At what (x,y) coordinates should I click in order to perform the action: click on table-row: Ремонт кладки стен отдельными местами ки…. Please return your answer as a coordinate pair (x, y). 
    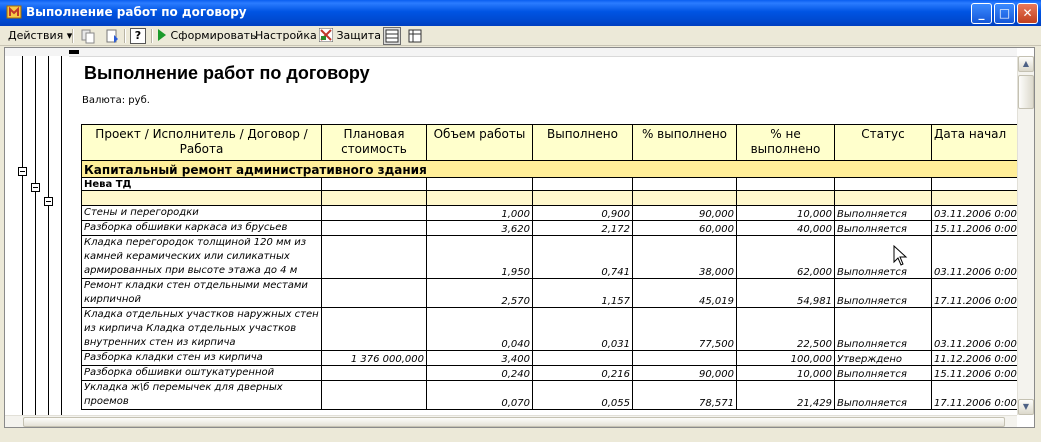
    Looking at the image, I should click on (549, 293).